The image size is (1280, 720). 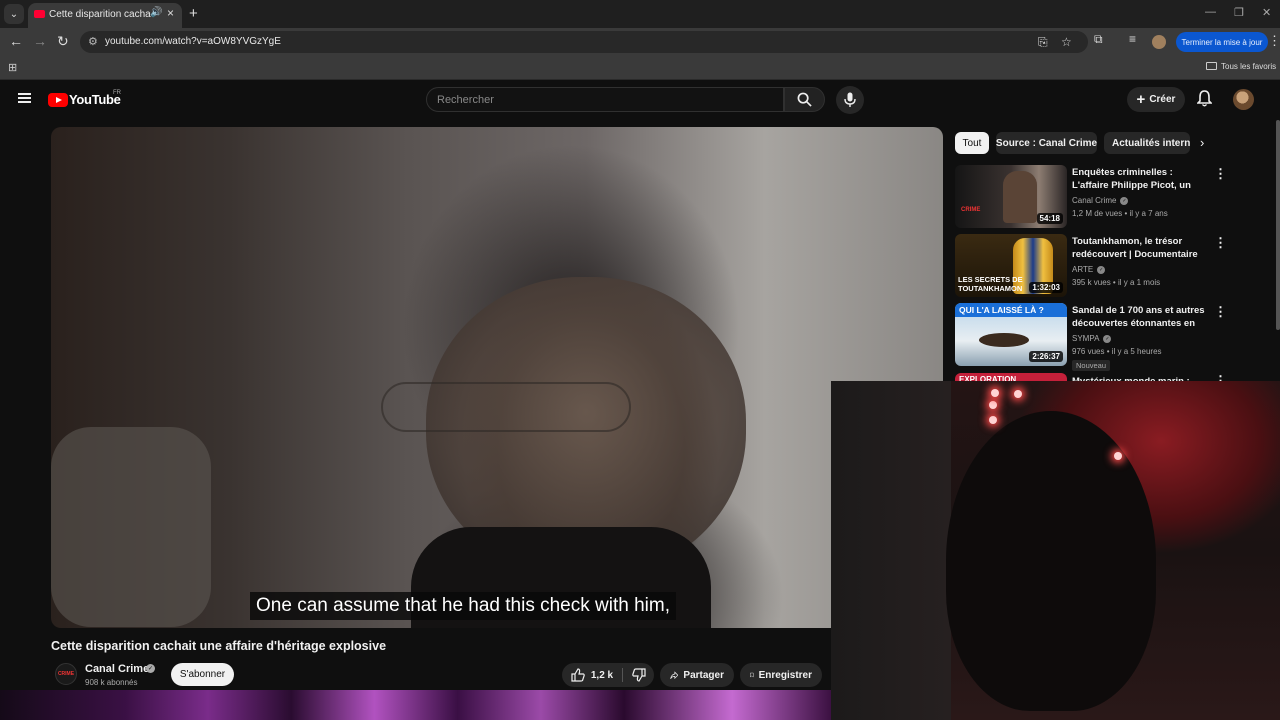 I want to click on thumbs-down-icon, so click(x=638, y=675).